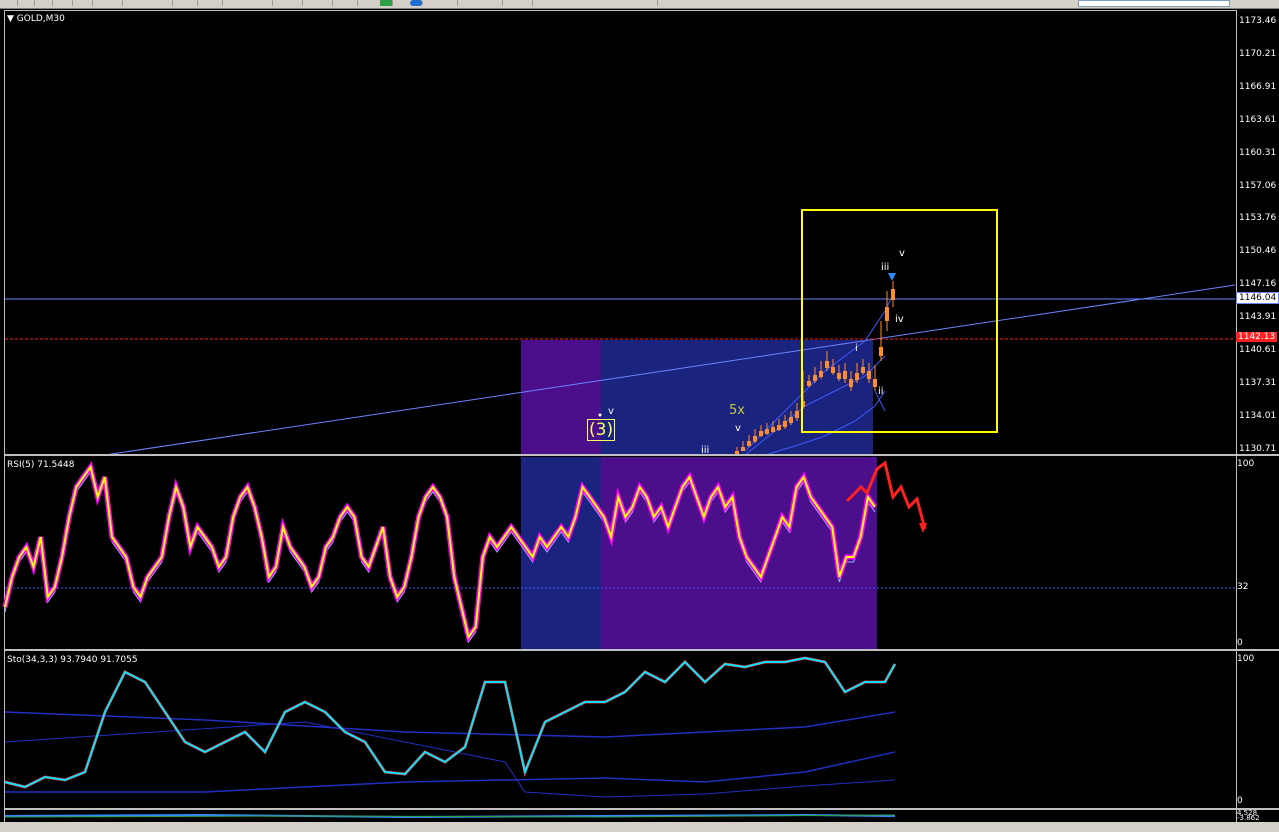 This screenshot has width=1279, height=832. I want to click on price-axis-label: 1130.71, so click(1258, 448).